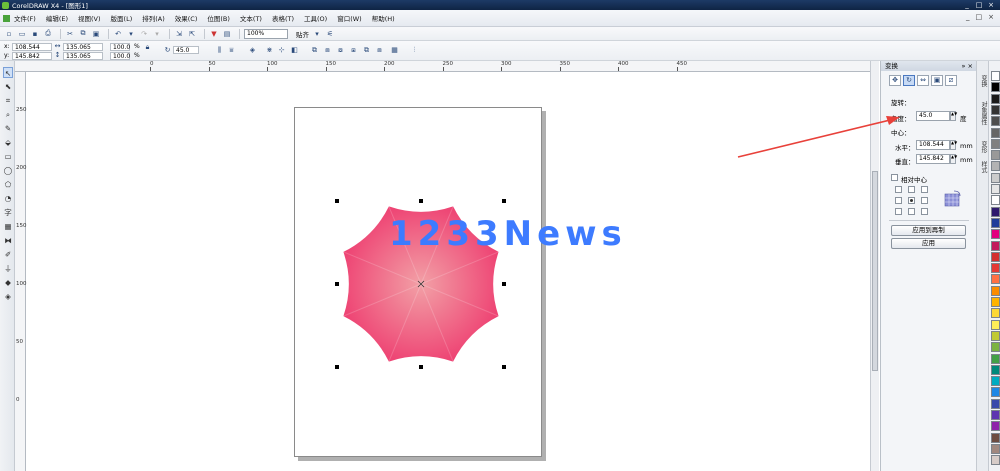 This screenshot has width=1000, height=471. What do you see at coordinates (8, 282) in the screenshot?
I see `fill-tool-icon: ◆` at bounding box center [8, 282].